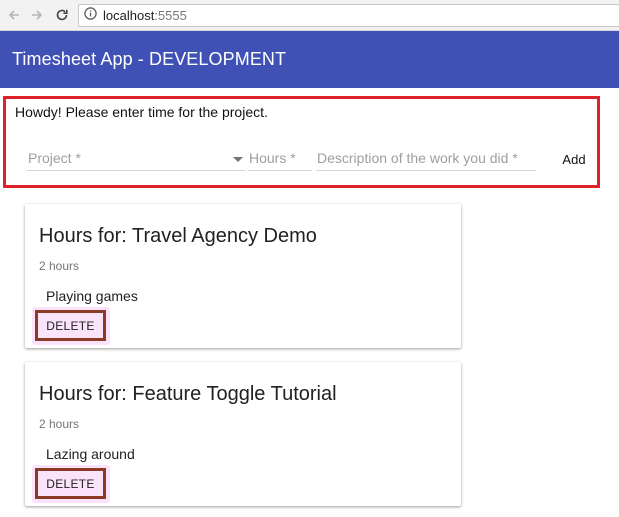 The image size is (619, 517). Describe the element at coordinates (574, 159) in the screenshot. I see `add-button: Add` at that location.